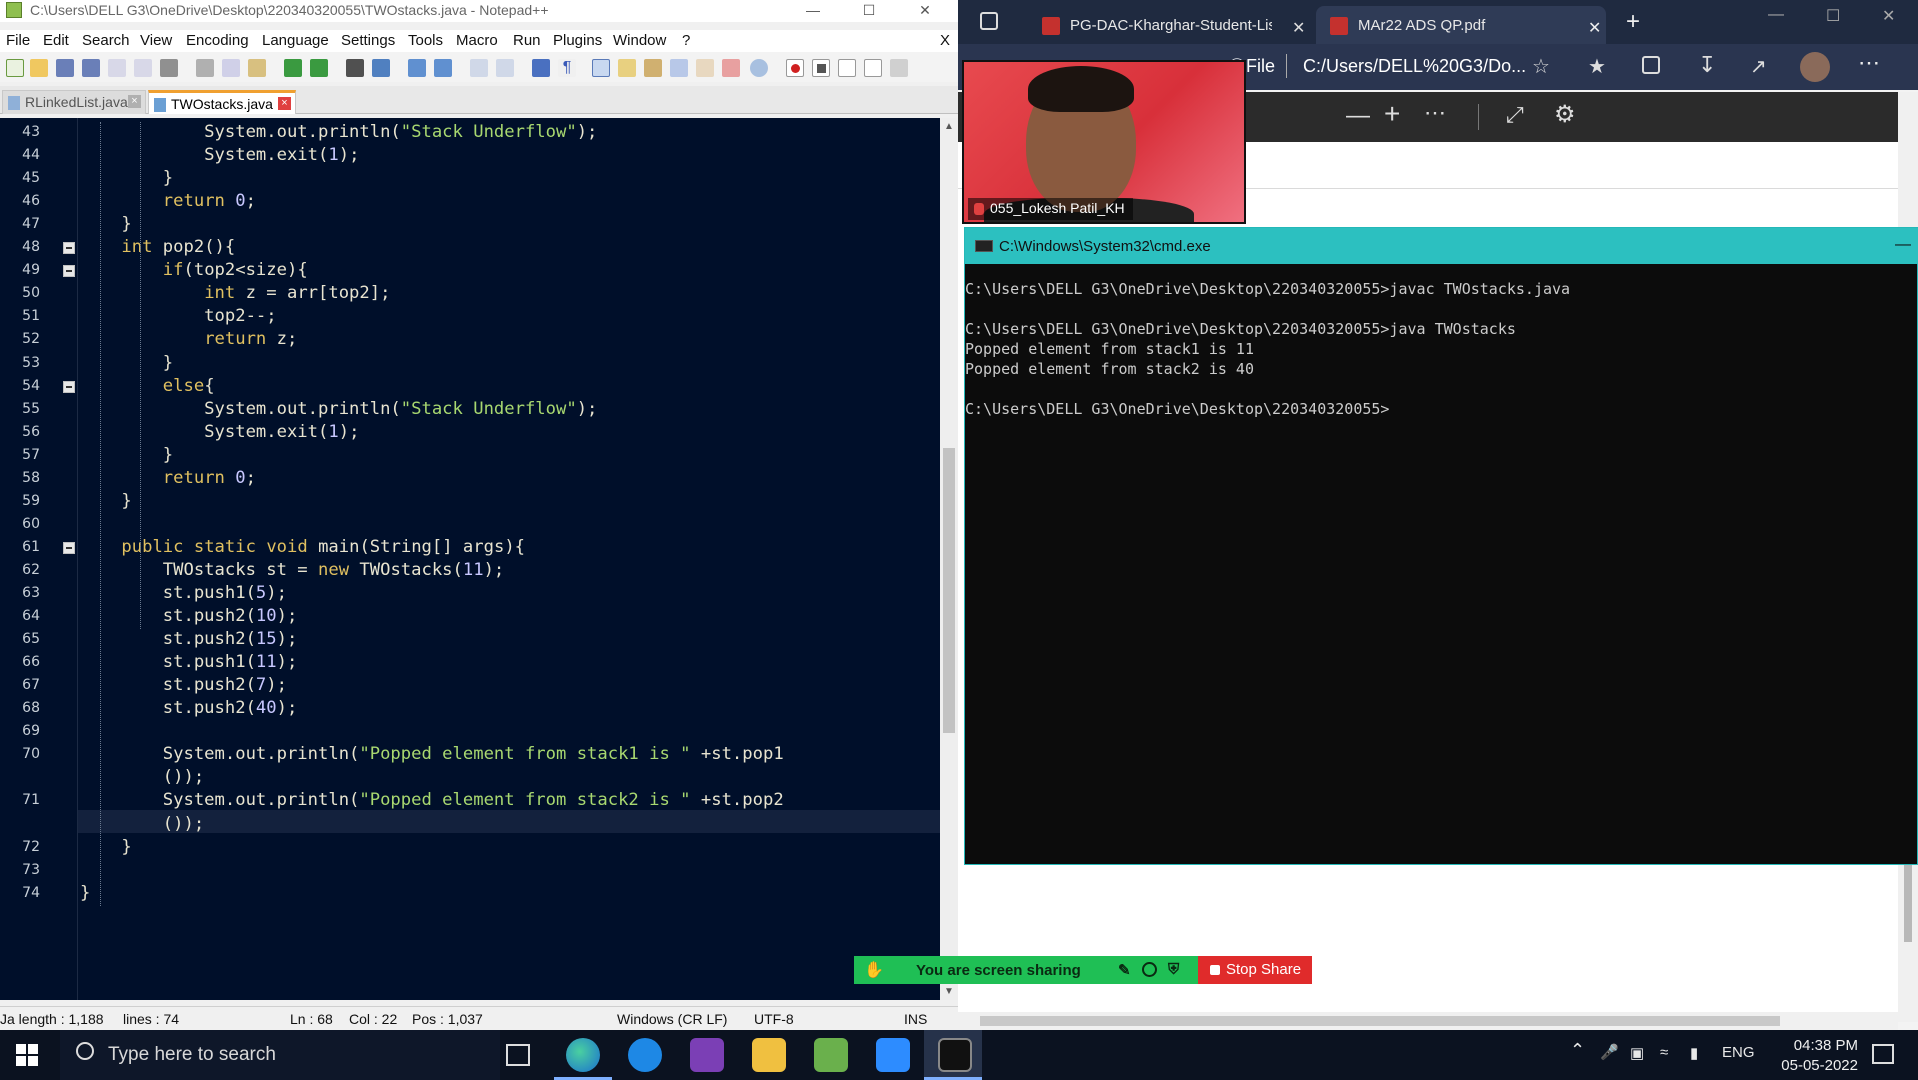 The width and height of the screenshot is (1918, 1080). What do you see at coordinates (257, 68) in the screenshot?
I see `paste-icon` at bounding box center [257, 68].